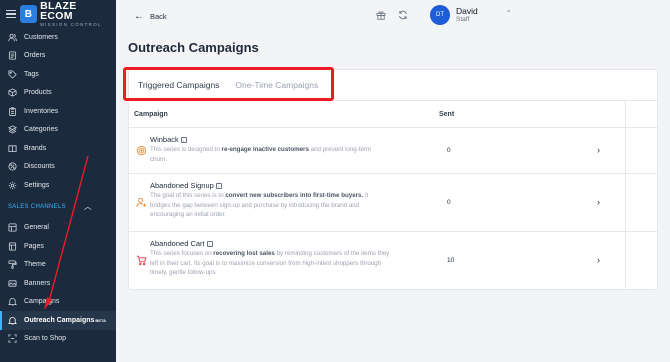 This screenshot has height=362, width=670. I want to click on user-name: David, so click(467, 10).